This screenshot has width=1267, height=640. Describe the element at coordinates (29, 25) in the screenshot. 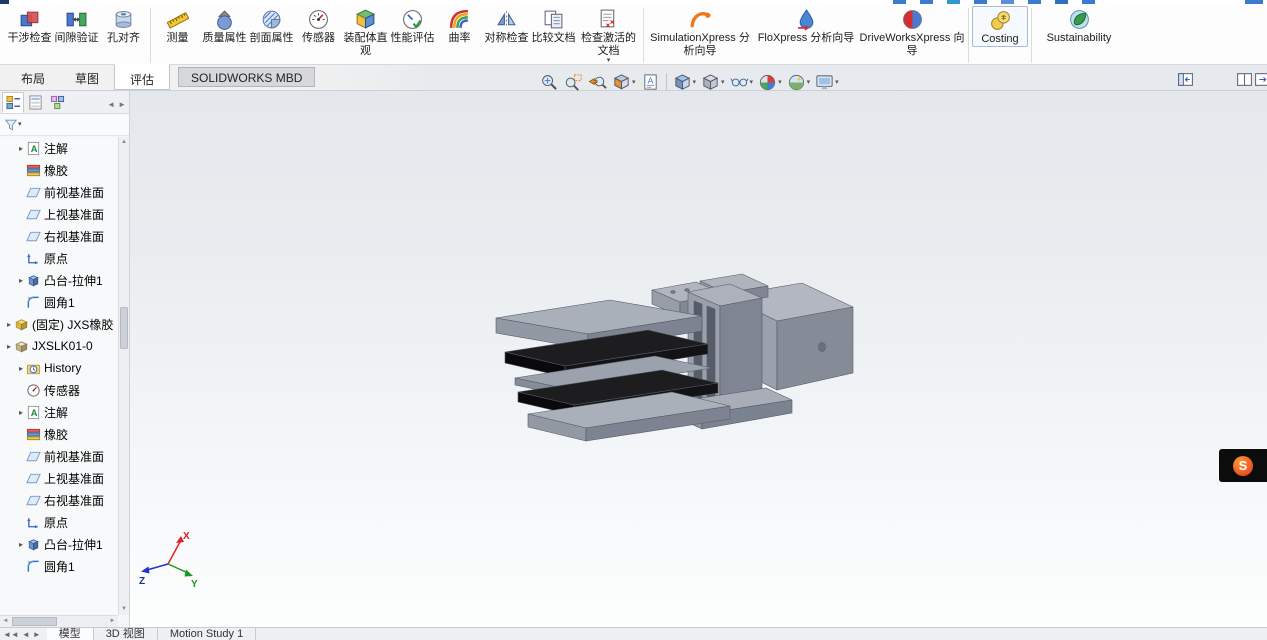

I see `interference-check-button: 干涉检查` at that location.